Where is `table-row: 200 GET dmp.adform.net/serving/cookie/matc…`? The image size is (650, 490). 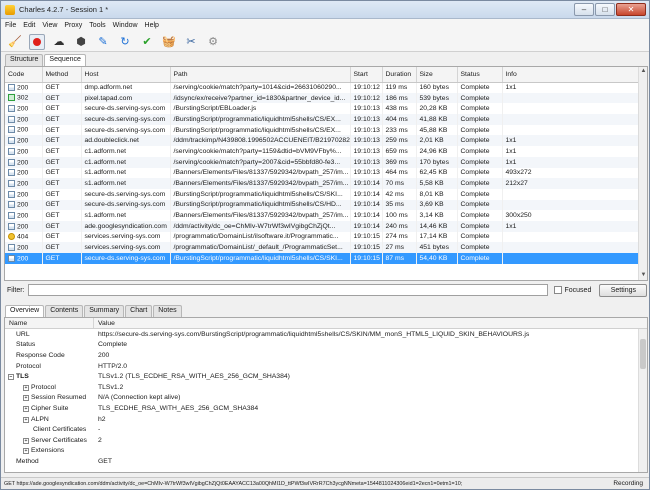
table-row: 200 GET dmp.adform.net/serving/cookie/matc… is located at coordinates (322, 87).